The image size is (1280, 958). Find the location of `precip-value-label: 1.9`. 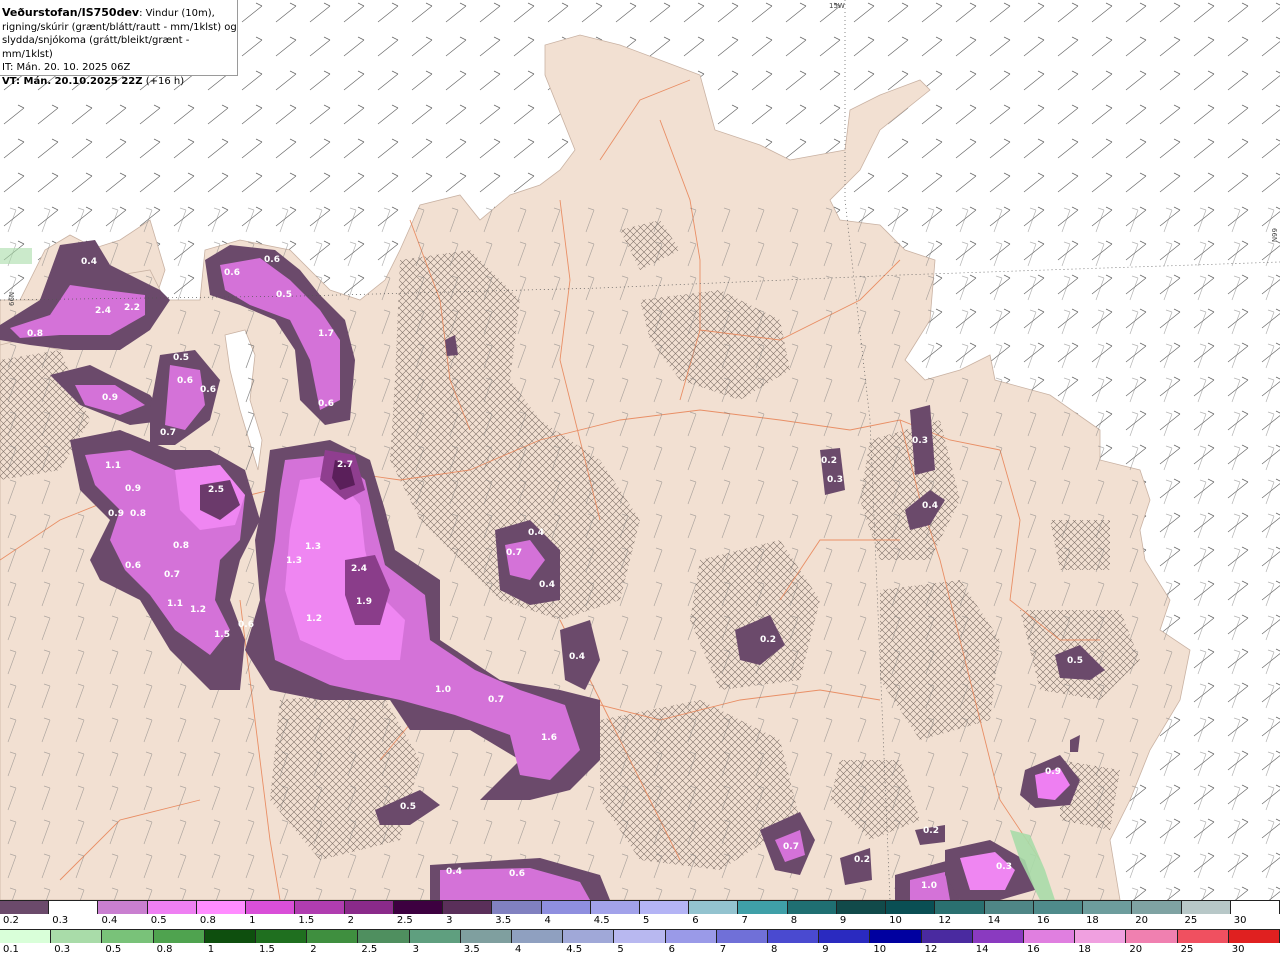

precip-value-label: 1.9 is located at coordinates (364, 602).